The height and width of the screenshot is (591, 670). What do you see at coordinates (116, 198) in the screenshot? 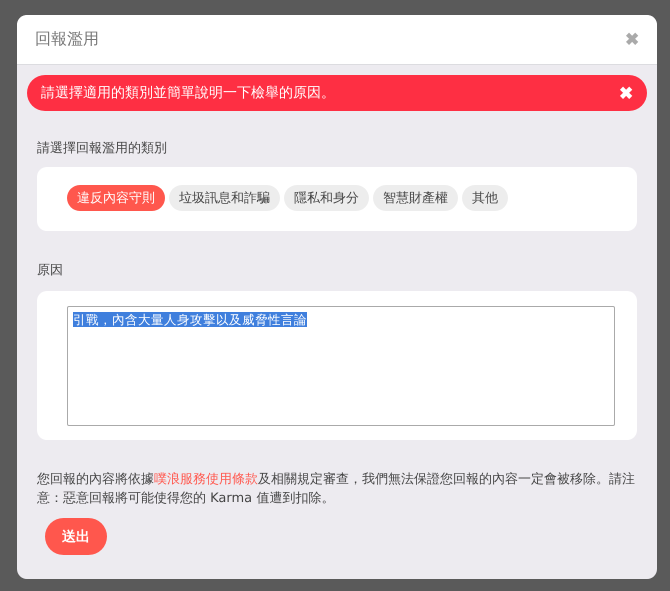
I see `category-chip: 違反內容守則` at bounding box center [116, 198].